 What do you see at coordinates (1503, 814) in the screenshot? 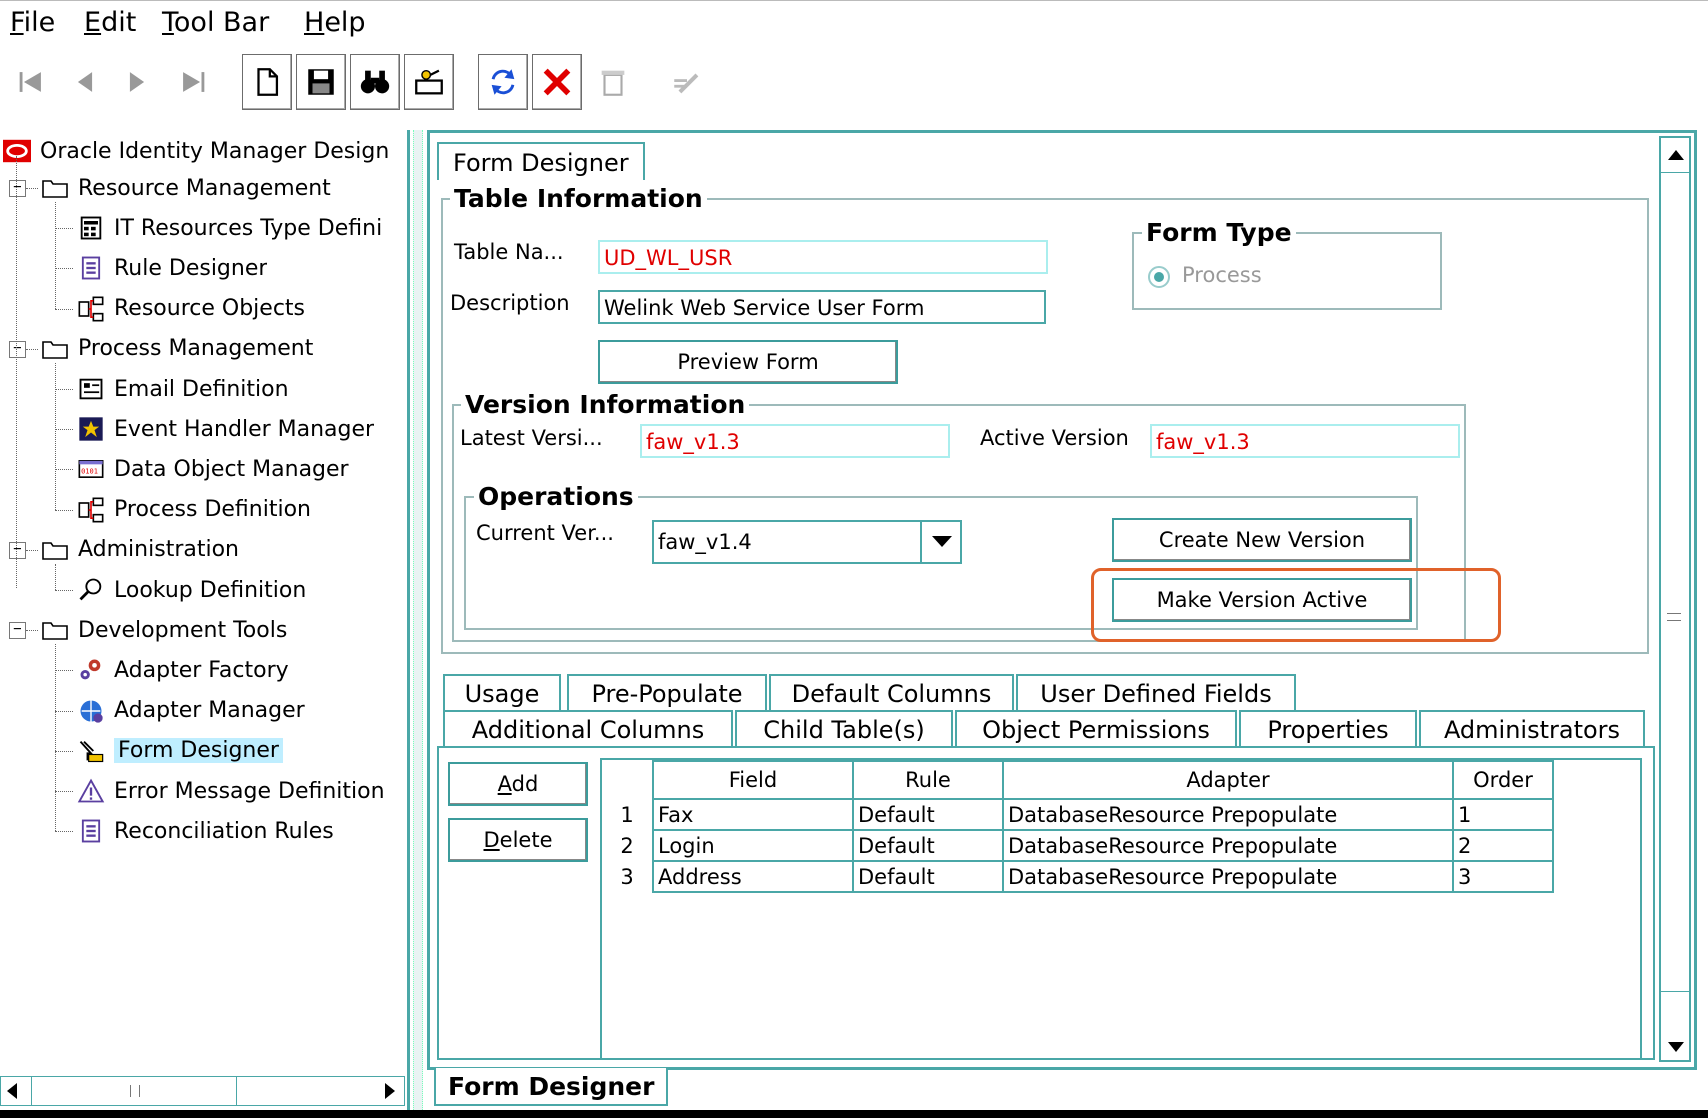
I see `cell-order: 1` at bounding box center [1503, 814].